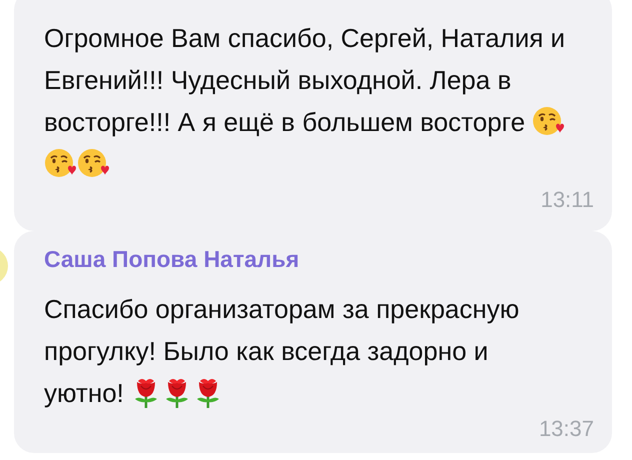 The width and height of the screenshot is (632, 460). What do you see at coordinates (567, 200) in the screenshot?
I see `message-time: 13:11` at bounding box center [567, 200].